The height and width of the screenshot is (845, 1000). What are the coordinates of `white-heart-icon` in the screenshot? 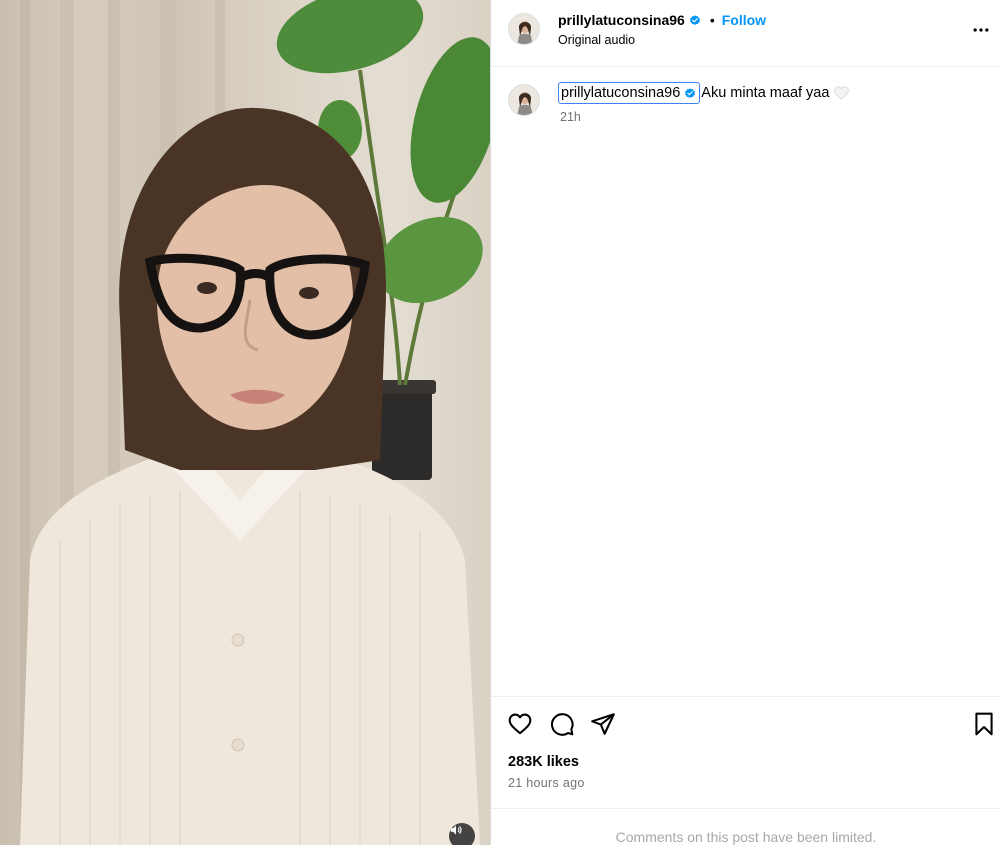 It's located at (842, 93).